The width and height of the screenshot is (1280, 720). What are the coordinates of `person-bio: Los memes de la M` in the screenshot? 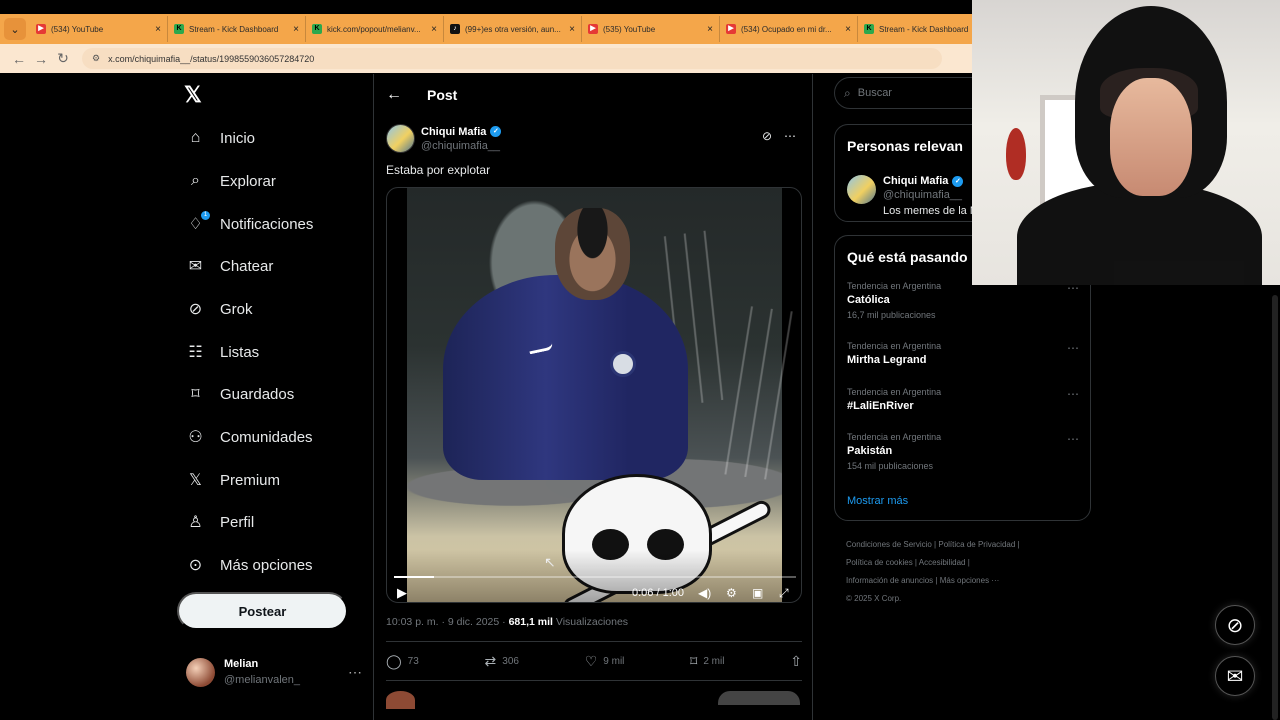 It's located at (931, 211).